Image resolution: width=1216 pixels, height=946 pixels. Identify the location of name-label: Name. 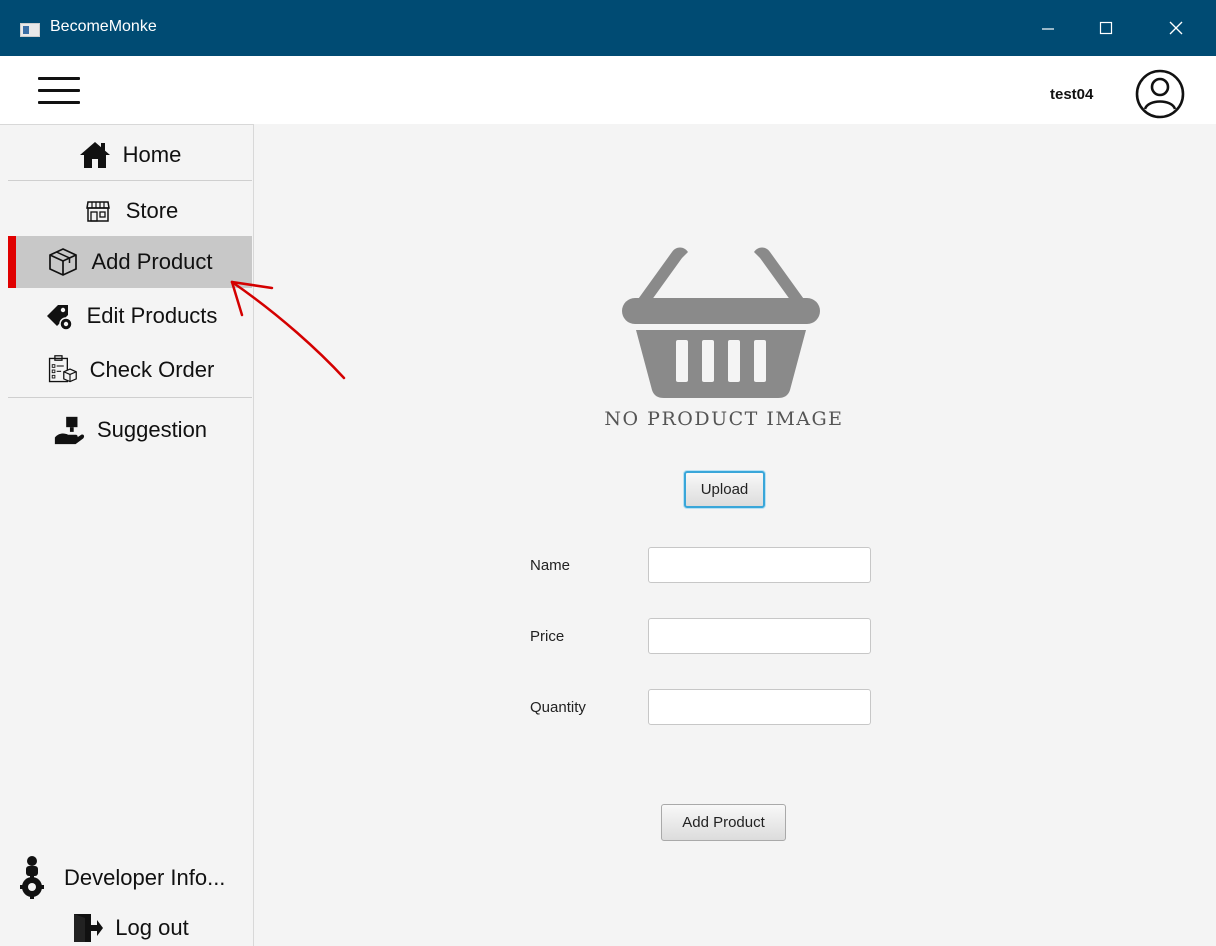
(550, 565).